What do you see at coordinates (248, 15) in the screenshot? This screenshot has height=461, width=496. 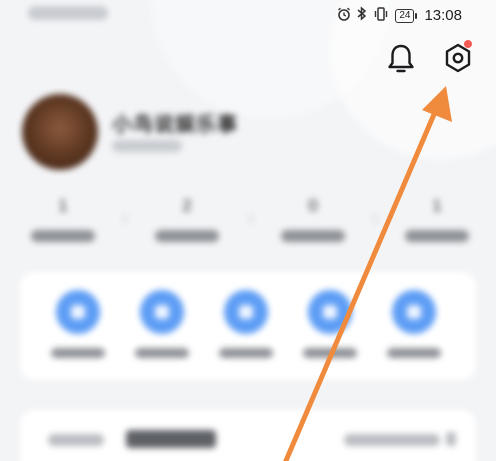 I see `status-bar: 24 13:08` at bounding box center [248, 15].